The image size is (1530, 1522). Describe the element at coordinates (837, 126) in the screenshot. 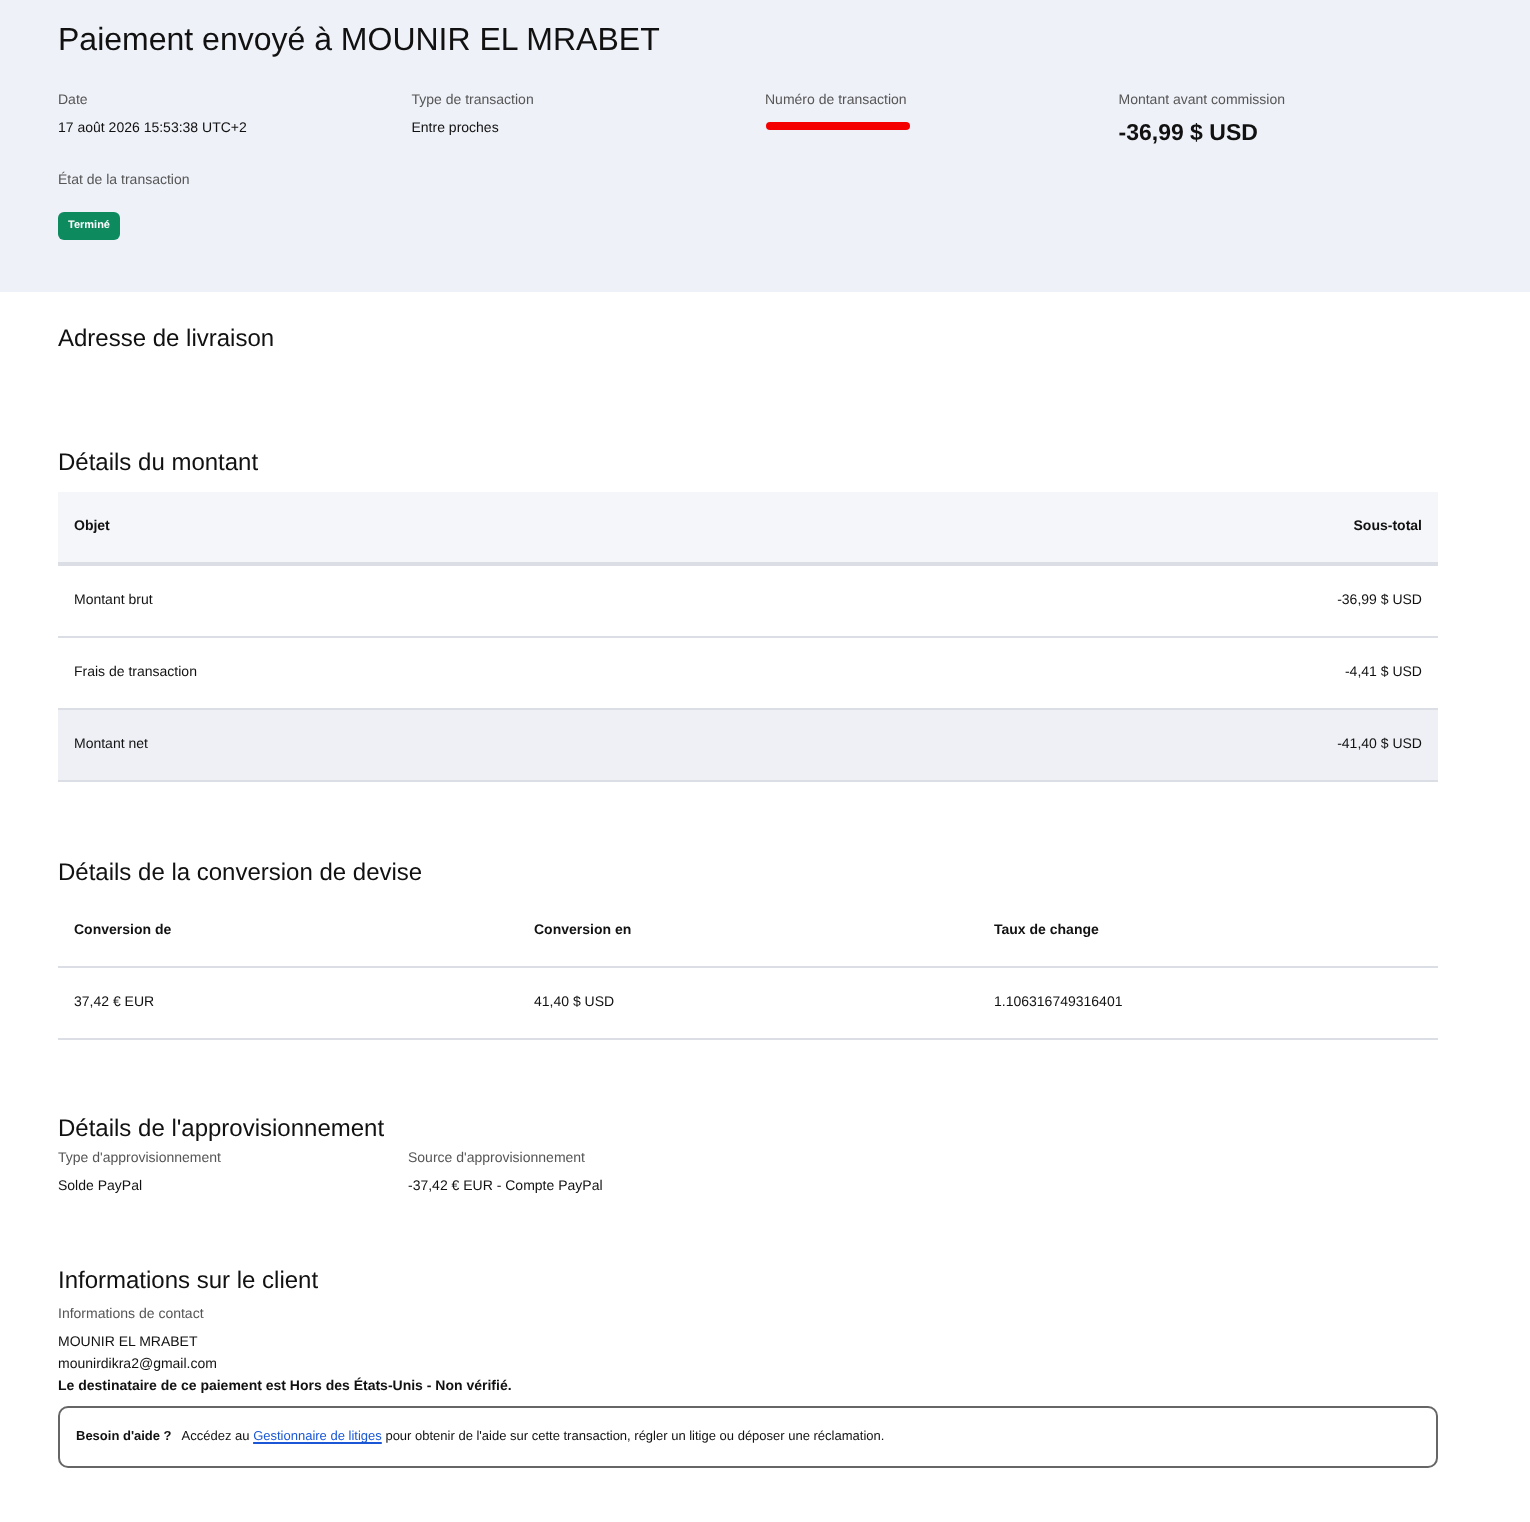

I see `redaction-mark` at that location.